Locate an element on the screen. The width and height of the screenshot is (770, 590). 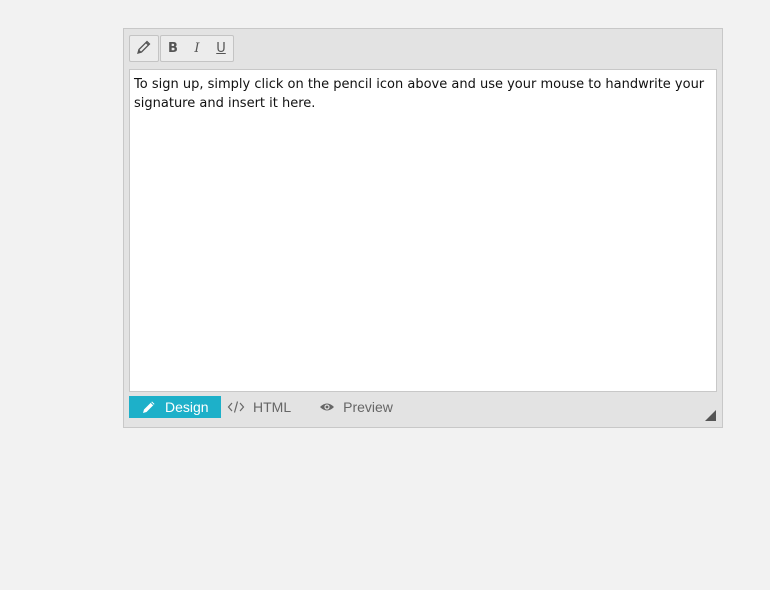
underline-button: U is located at coordinates (221, 48).